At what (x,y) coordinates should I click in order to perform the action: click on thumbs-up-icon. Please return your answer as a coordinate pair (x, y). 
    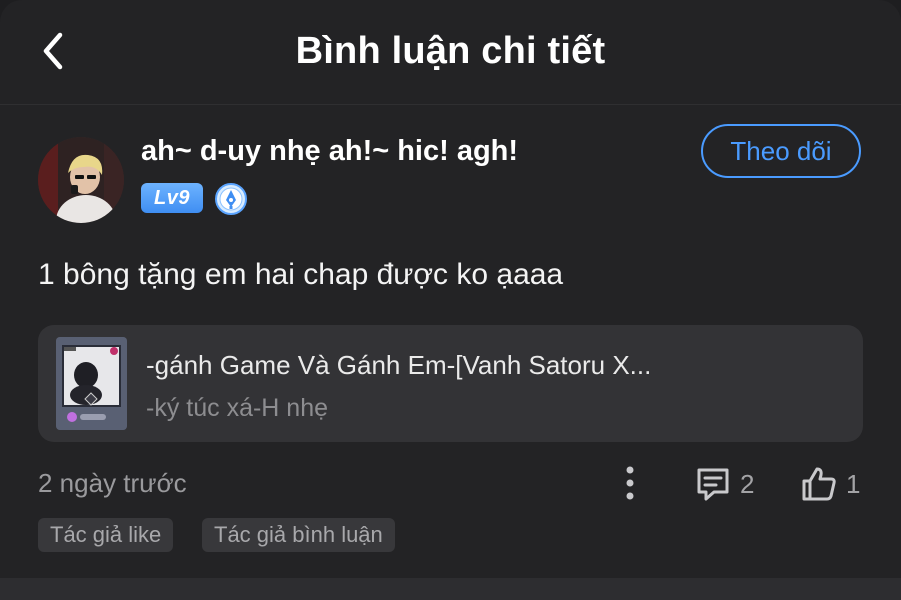
    Looking at the image, I should click on (819, 484).